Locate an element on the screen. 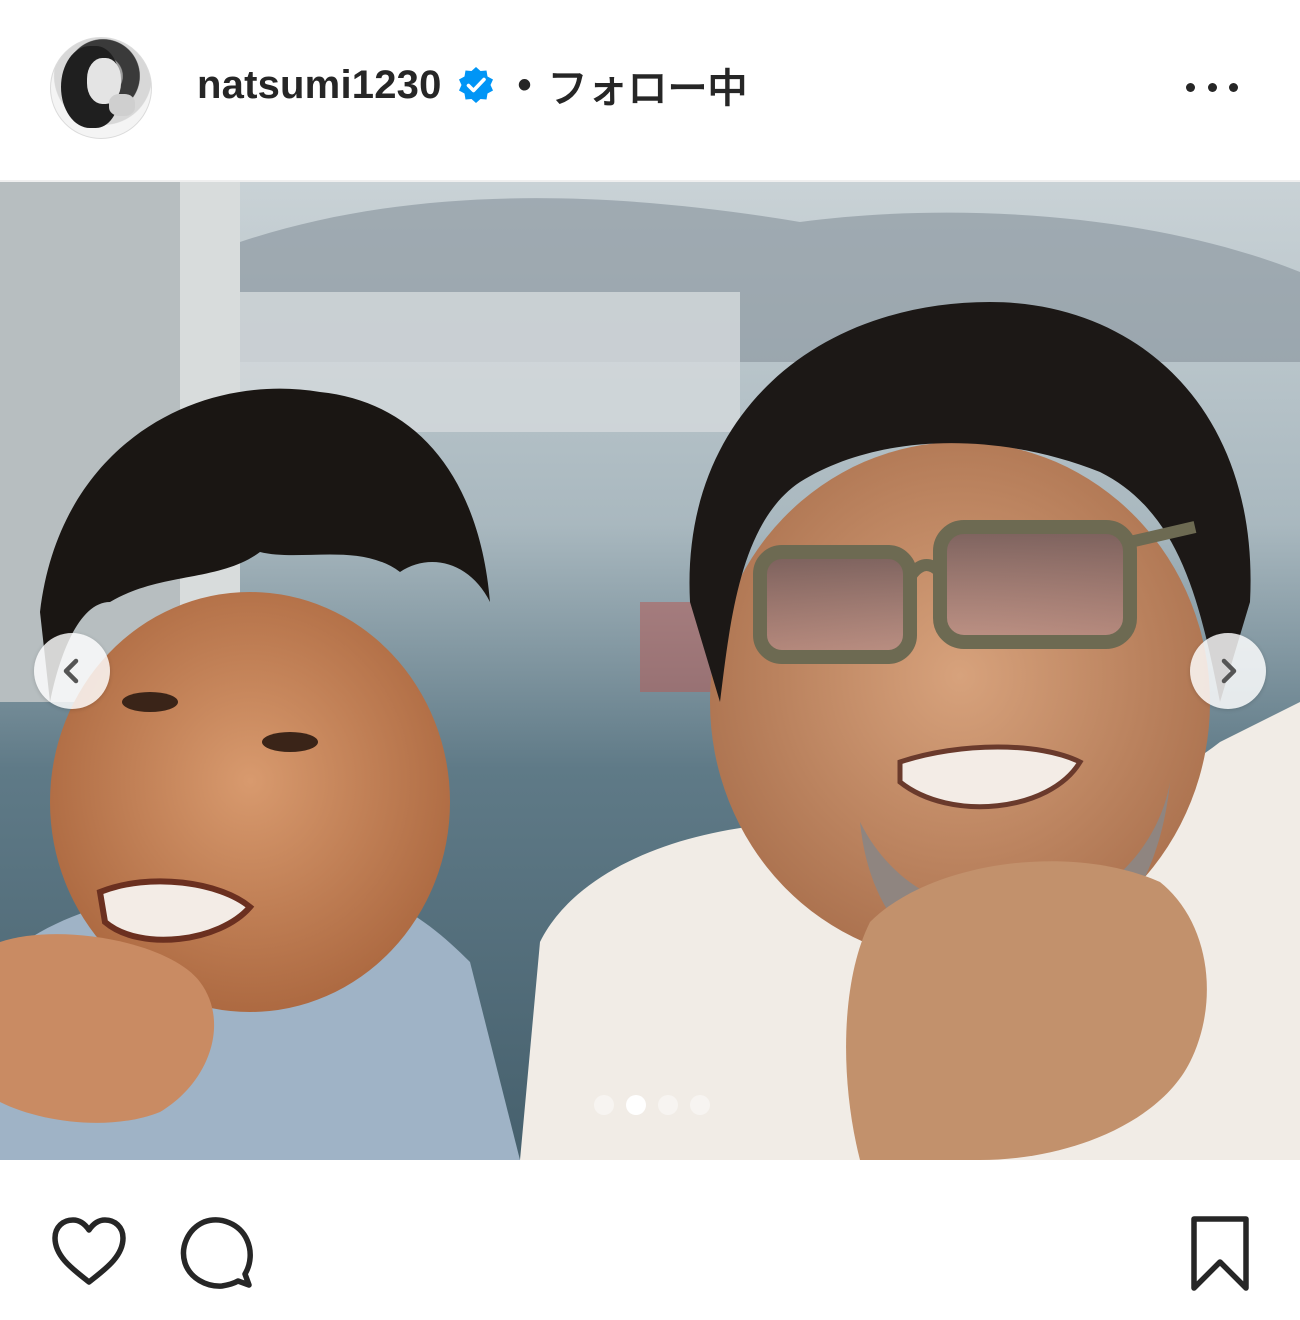  more-options-button is located at coordinates (1212, 87).